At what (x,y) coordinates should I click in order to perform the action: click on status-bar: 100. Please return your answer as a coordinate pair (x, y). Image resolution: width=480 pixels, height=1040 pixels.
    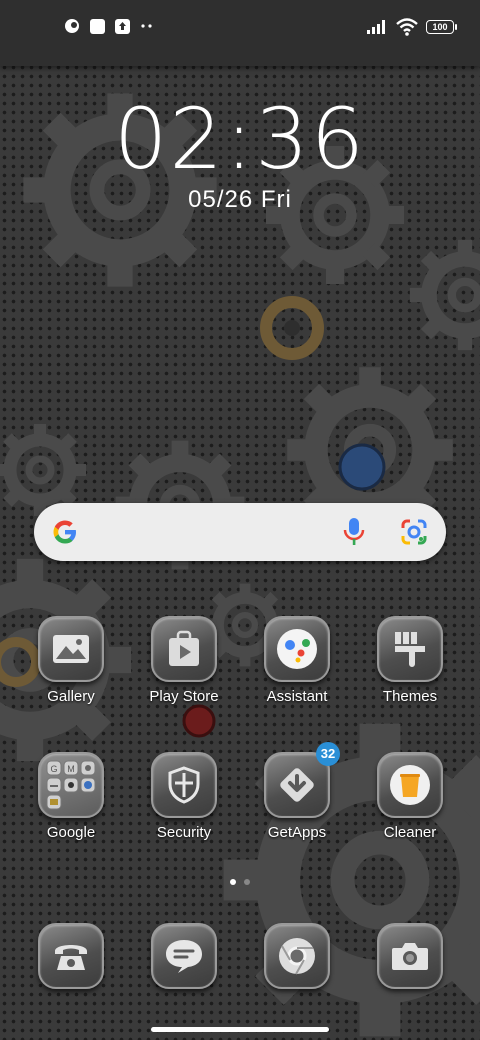
    Looking at the image, I should click on (240, 33).